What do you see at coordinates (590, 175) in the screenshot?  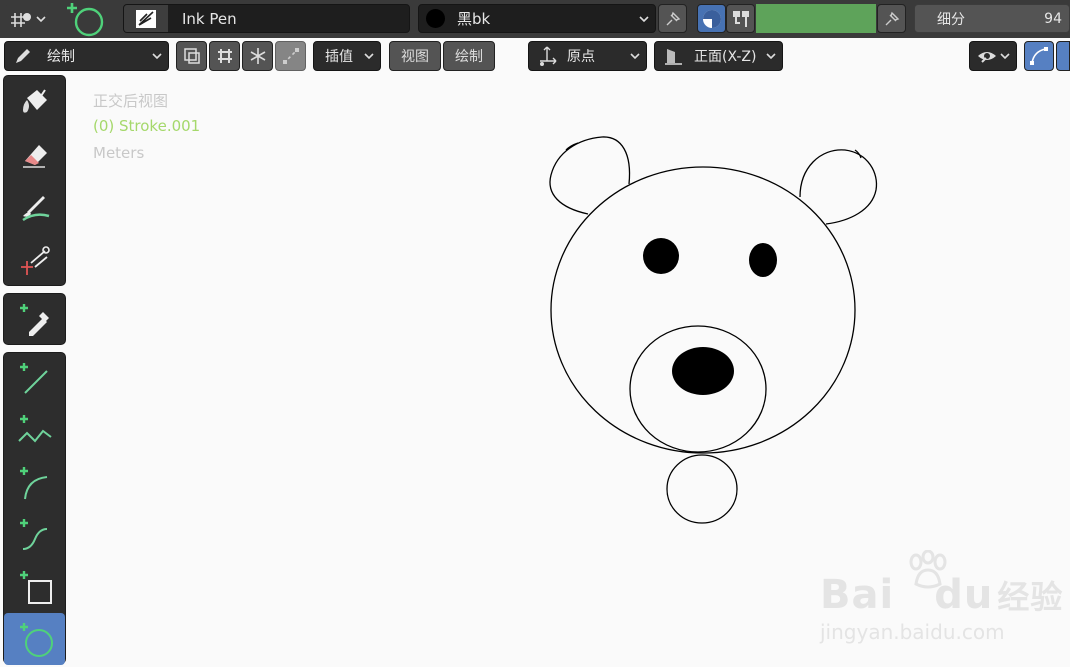 I see `left-ear-stroke` at bounding box center [590, 175].